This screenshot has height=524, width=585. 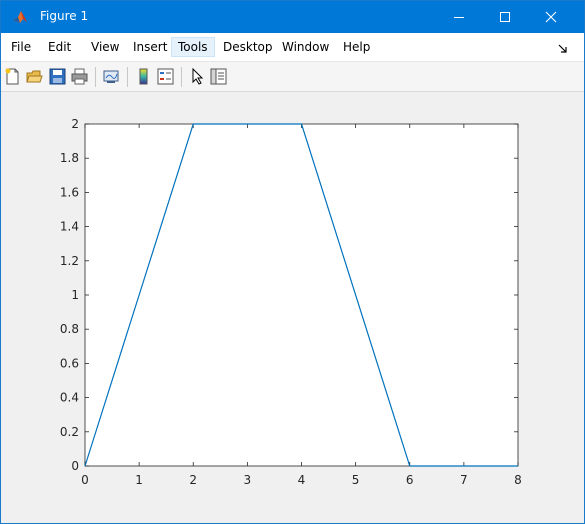 I want to click on y-tick-label: 2, so click(x=75, y=124).